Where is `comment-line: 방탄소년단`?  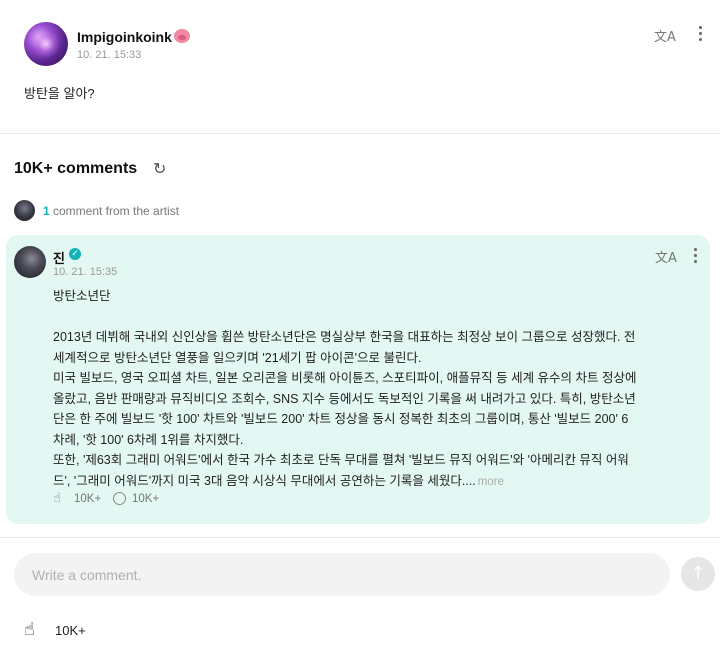
comment-line: 방탄소년단 is located at coordinates (82, 296).